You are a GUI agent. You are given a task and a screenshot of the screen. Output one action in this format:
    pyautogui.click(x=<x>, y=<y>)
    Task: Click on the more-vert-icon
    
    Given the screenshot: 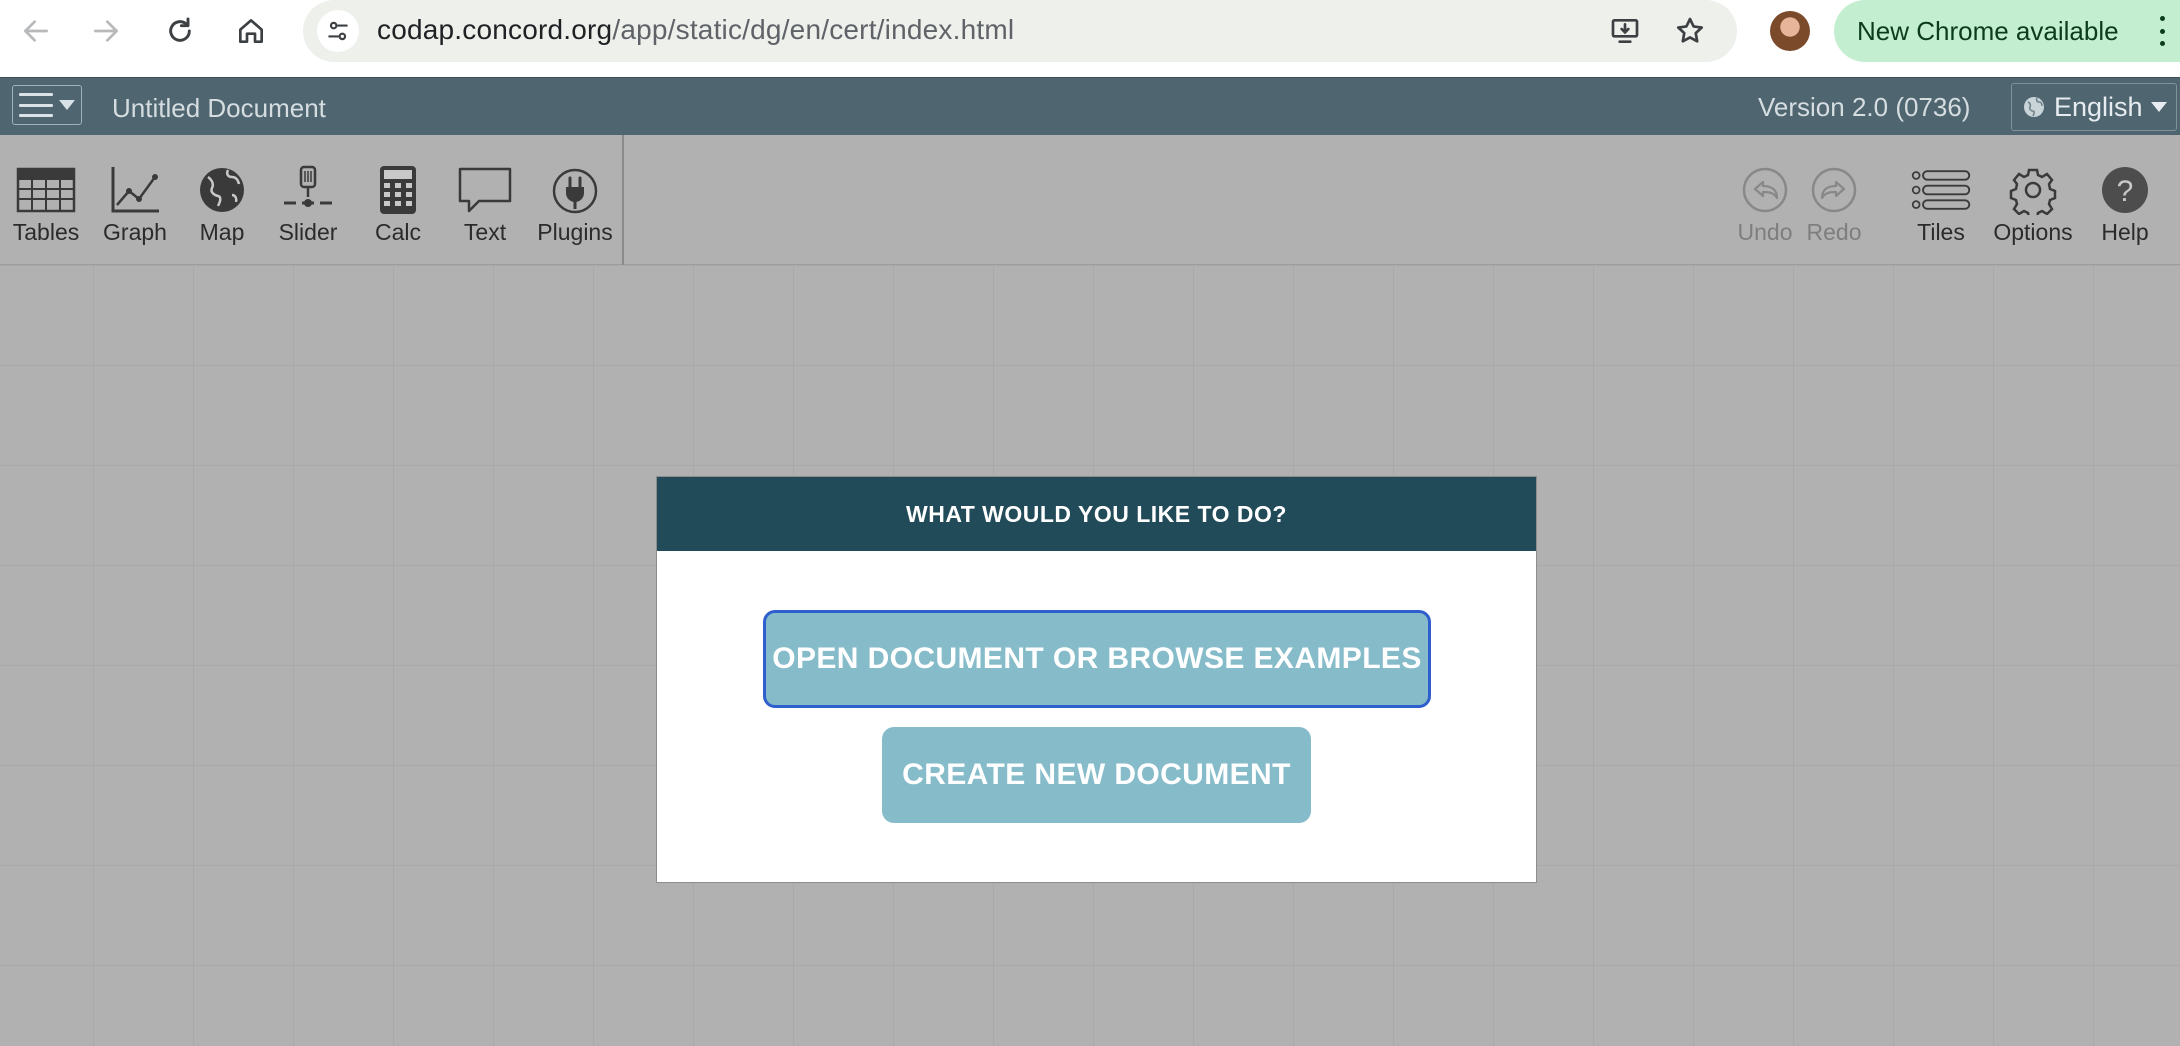 What is the action you would take?
    pyautogui.click(x=2162, y=31)
    